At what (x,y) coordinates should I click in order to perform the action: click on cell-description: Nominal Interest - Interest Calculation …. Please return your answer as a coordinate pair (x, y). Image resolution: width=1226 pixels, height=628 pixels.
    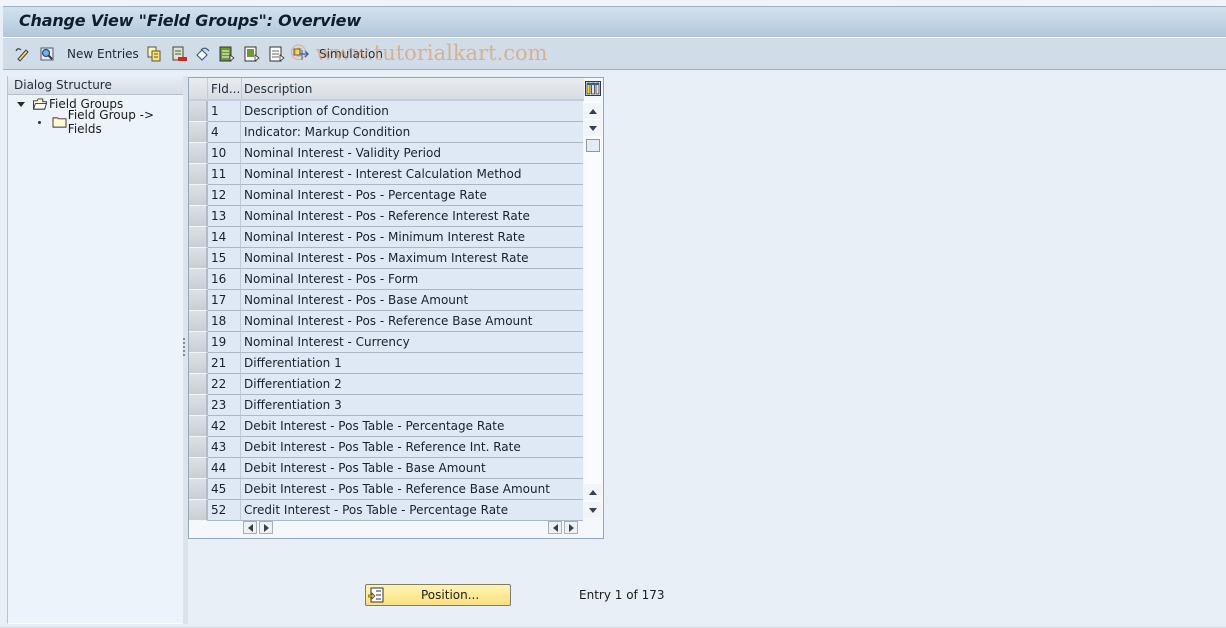
    Looking at the image, I should click on (412, 174).